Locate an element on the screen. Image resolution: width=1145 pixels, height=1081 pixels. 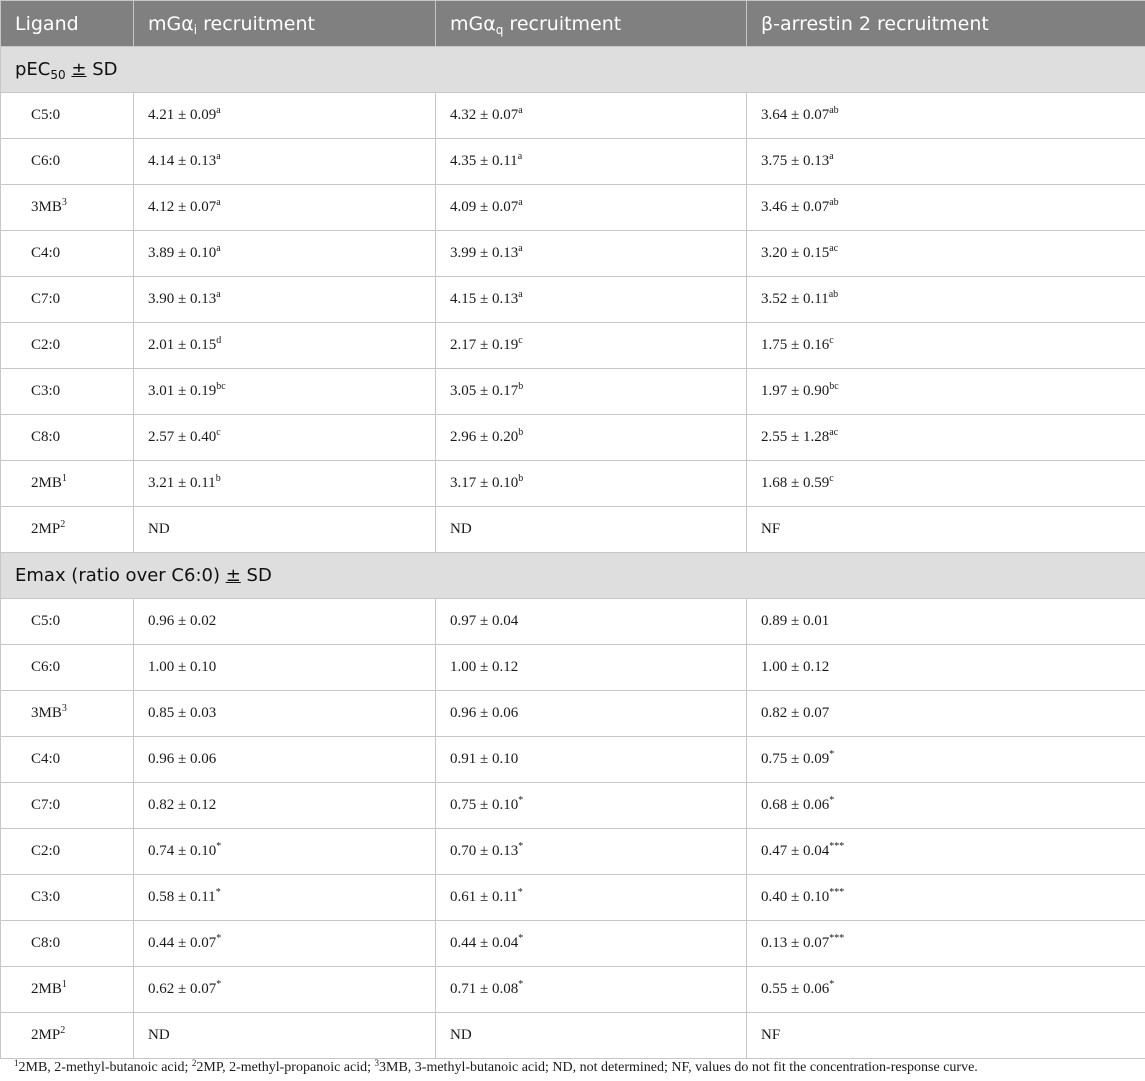
cell-gaq: 0.75 ± 0.10* is located at coordinates (591, 805).